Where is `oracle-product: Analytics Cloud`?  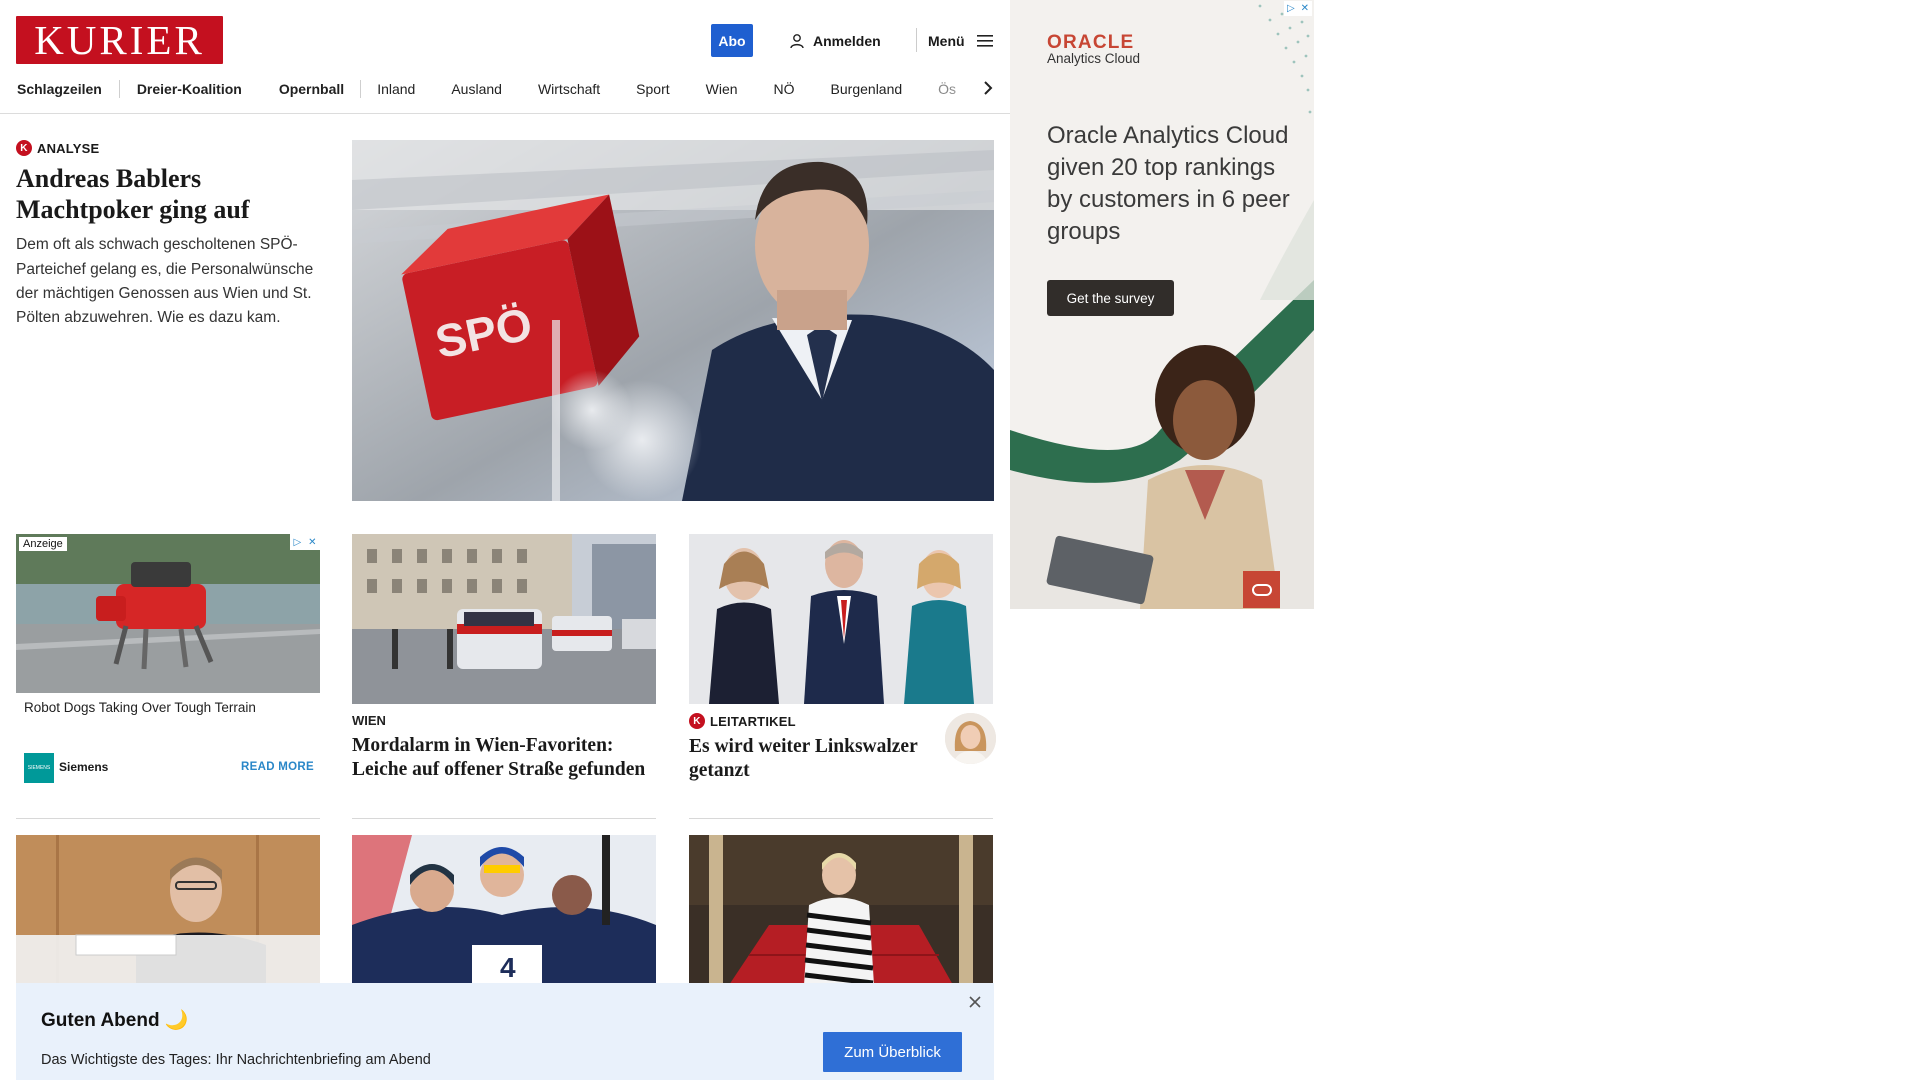
oracle-product: Analytics Cloud is located at coordinates (1094, 58).